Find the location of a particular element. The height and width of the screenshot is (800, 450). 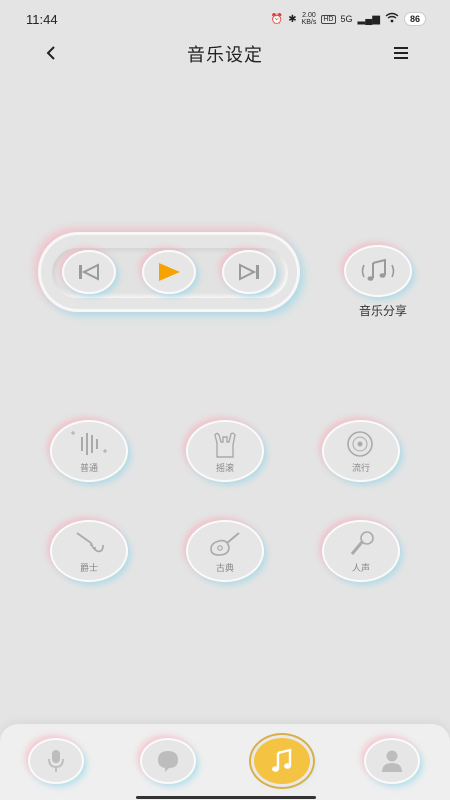

wifi-icon is located at coordinates (392, 19).